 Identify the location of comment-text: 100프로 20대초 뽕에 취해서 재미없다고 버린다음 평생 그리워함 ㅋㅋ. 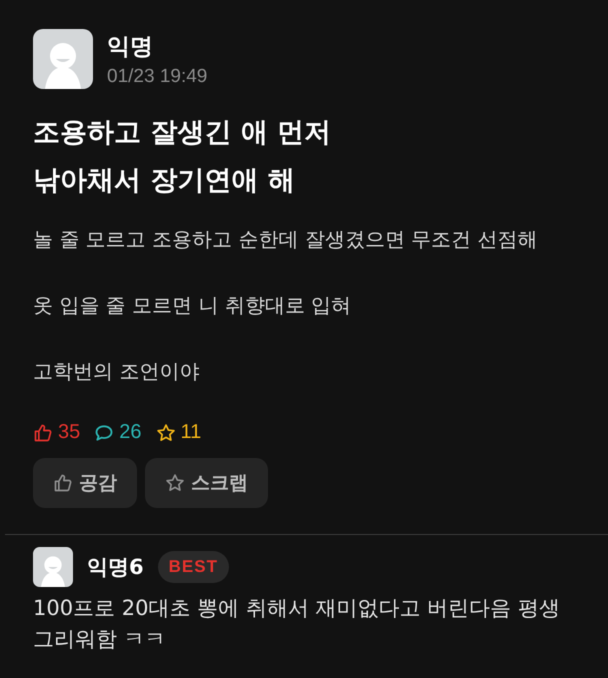
(297, 624).